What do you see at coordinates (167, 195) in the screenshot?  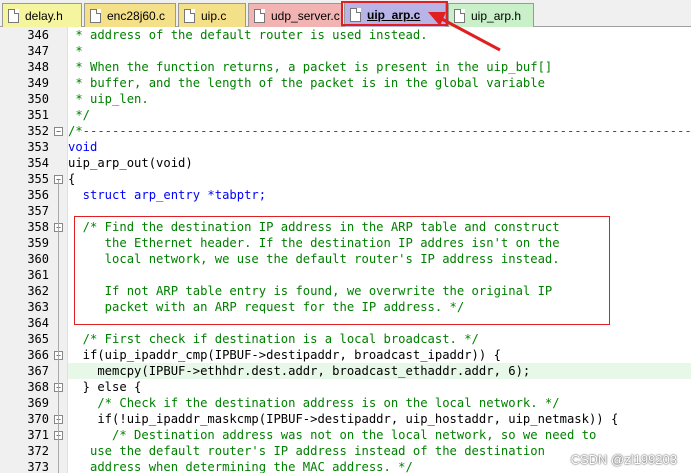 I see `code-text: struct arp_entry *tabptr;` at bounding box center [167, 195].